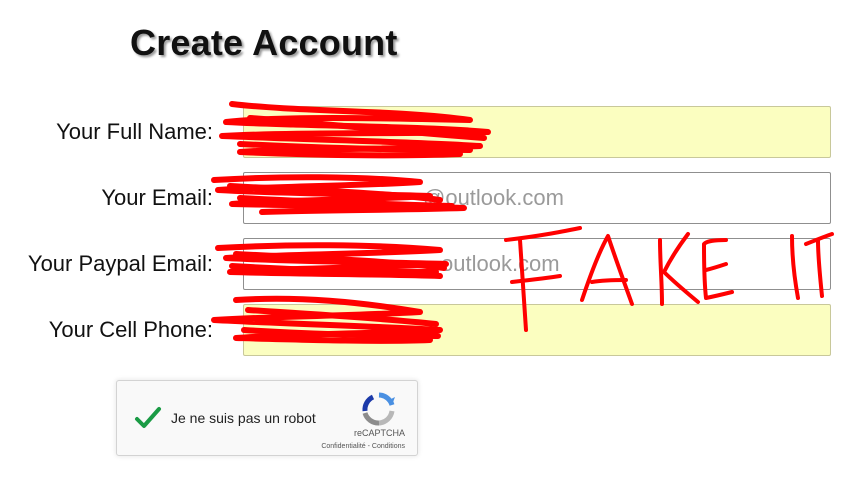  What do you see at coordinates (379, 433) in the screenshot?
I see `recaptcha-brand: reCAPTCHA` at bounding box center [379, 433].